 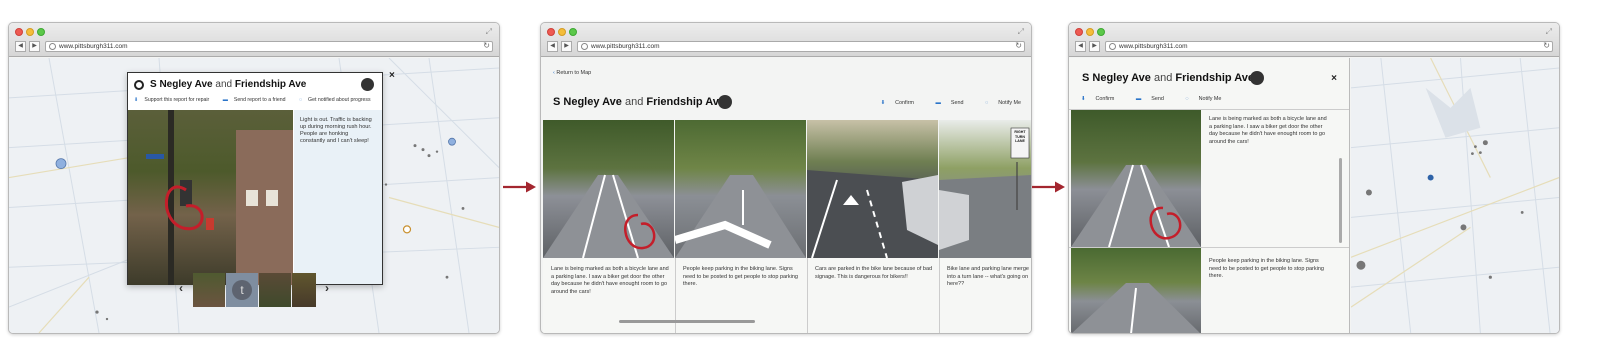 I want to click on horizontal-scrollbar, so click(x=687, y=321).